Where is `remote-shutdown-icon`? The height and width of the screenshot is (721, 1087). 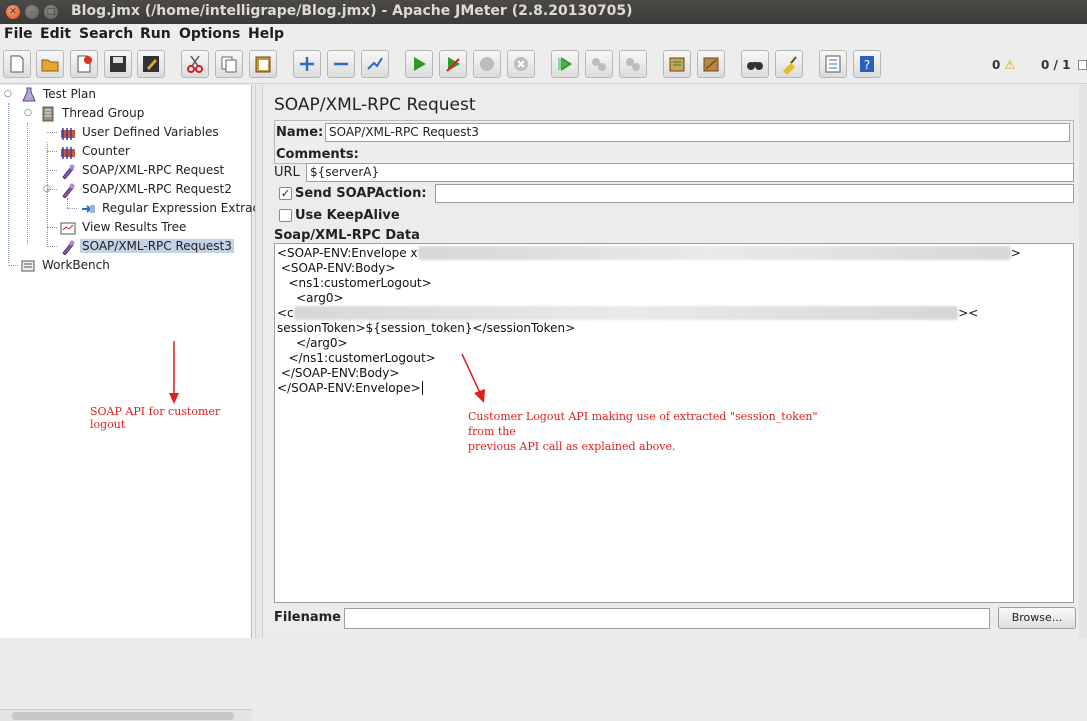 remote-shutdown-icon is located at coordinates (633, 64).